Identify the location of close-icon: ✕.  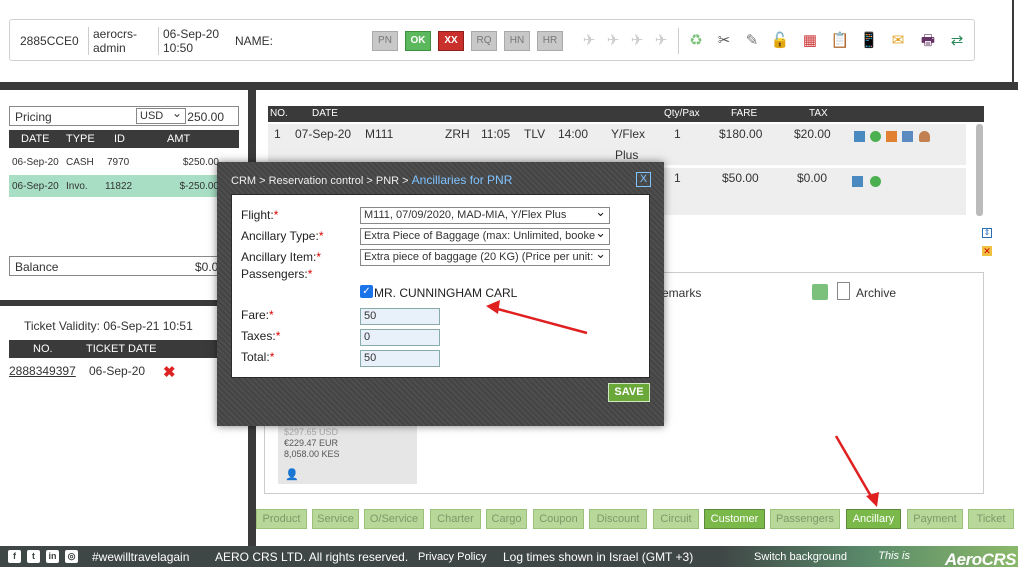
(987, 251).